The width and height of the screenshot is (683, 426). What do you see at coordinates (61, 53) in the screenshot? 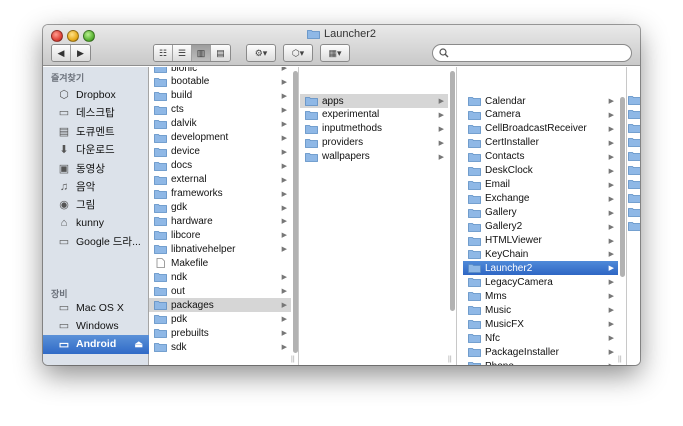
I see `back-button: ◀` at bounding box center [61, 53].